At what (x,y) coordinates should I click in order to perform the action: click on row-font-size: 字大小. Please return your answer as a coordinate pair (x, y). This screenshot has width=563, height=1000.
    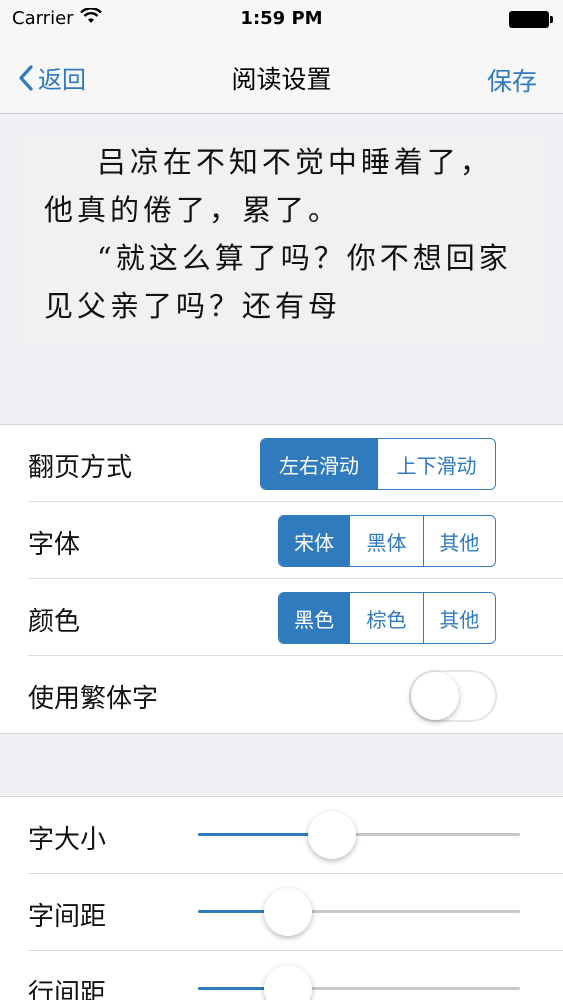
    Looking at the image, I should click on (281, 835).